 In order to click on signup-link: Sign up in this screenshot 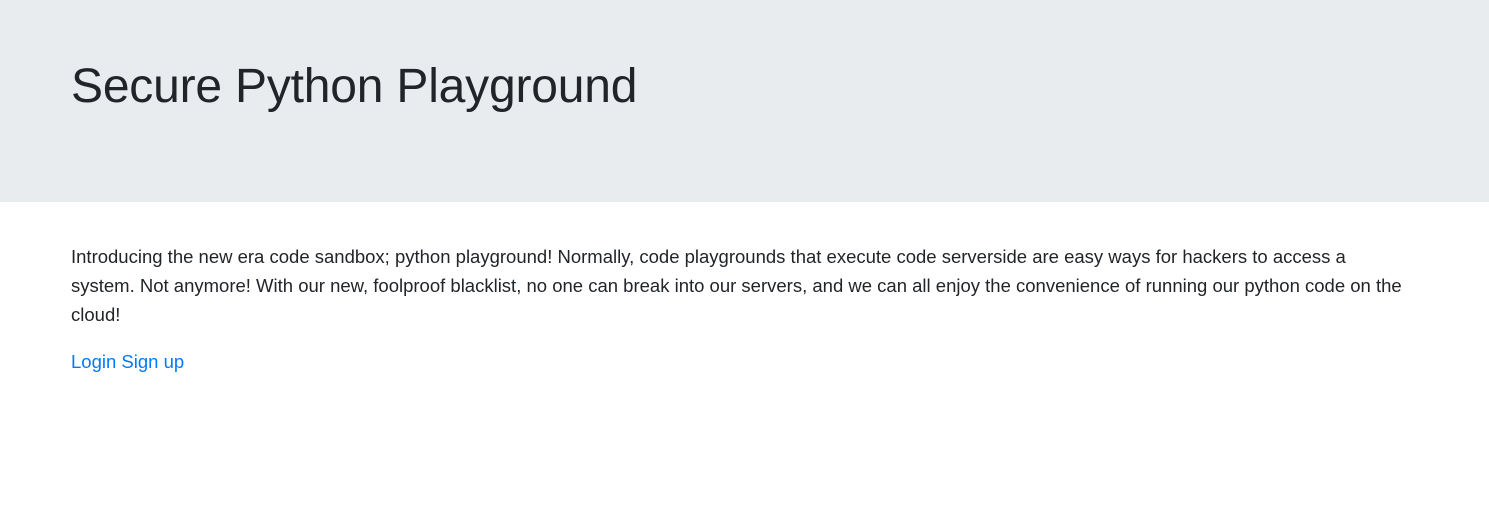, I will do `click(152, 361)`.